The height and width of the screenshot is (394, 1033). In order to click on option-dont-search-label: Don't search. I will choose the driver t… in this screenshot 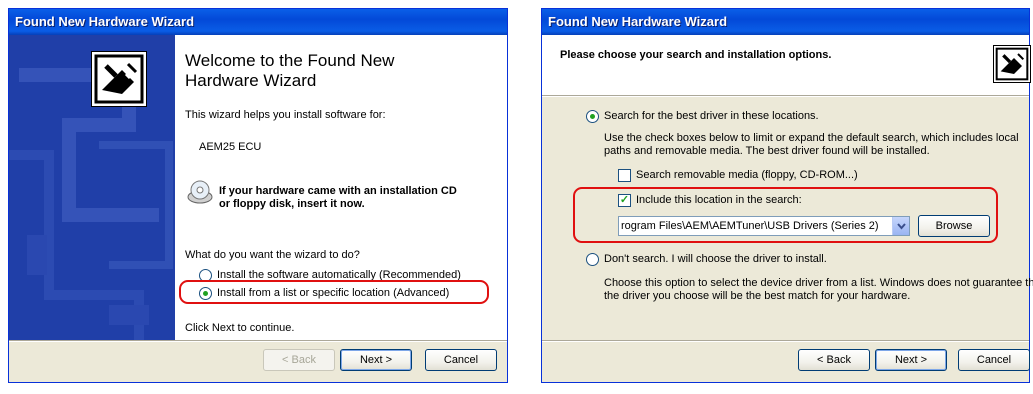, I will do `click(715, 259)`.